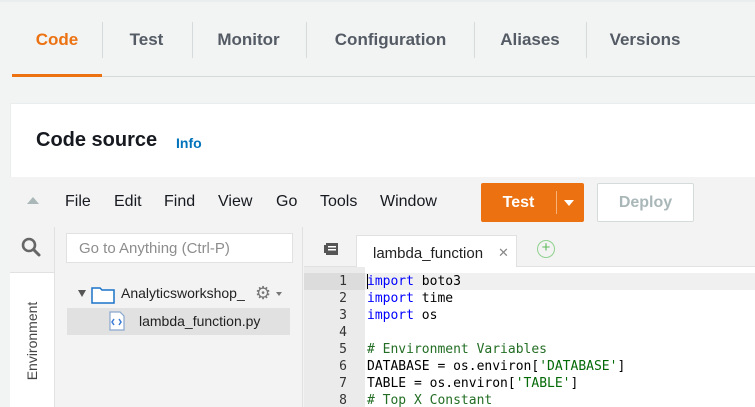 This screenshot has height=407, width=755. What do you see at coordinates (428, 253) in the screenshot?
I see `editor-tab-label: lambda_function` at bounding box center [428, 253].